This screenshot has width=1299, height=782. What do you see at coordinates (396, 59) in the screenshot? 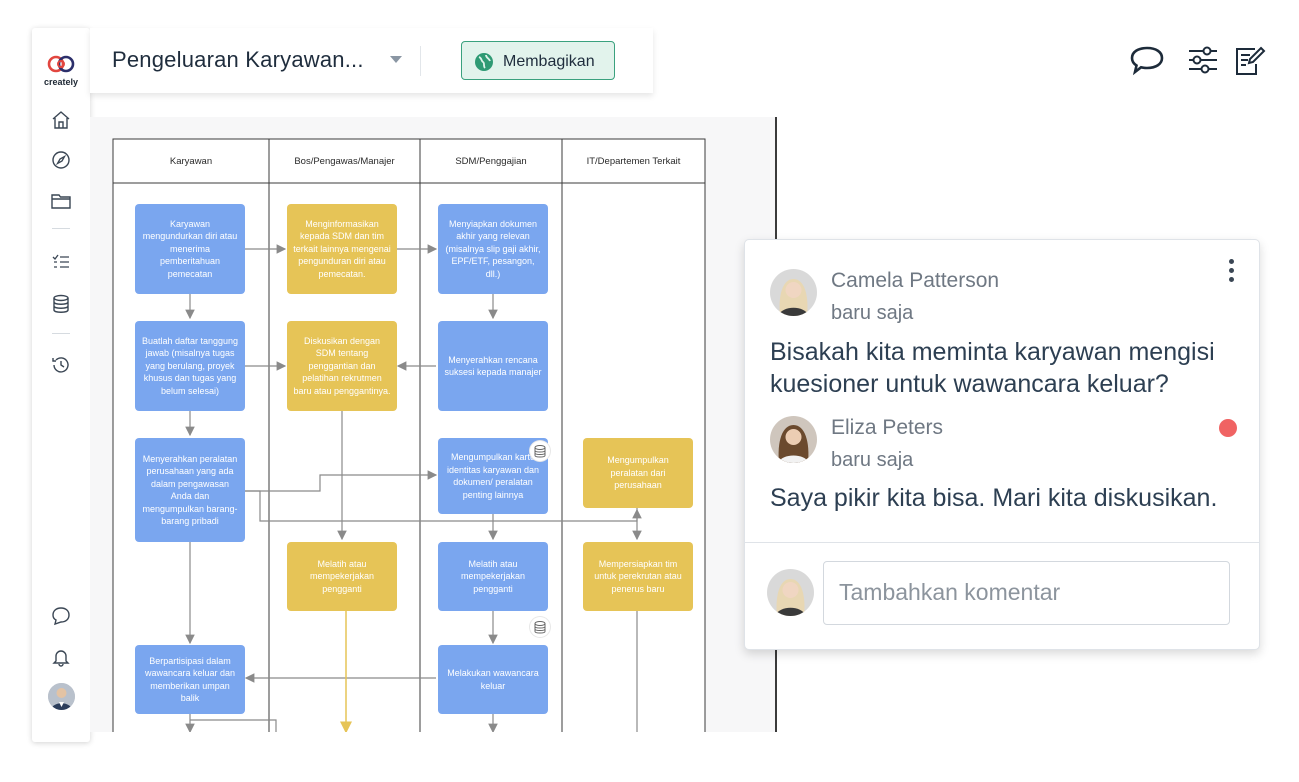
I see `chevron-down-icon` at bounding box center [396, 59].